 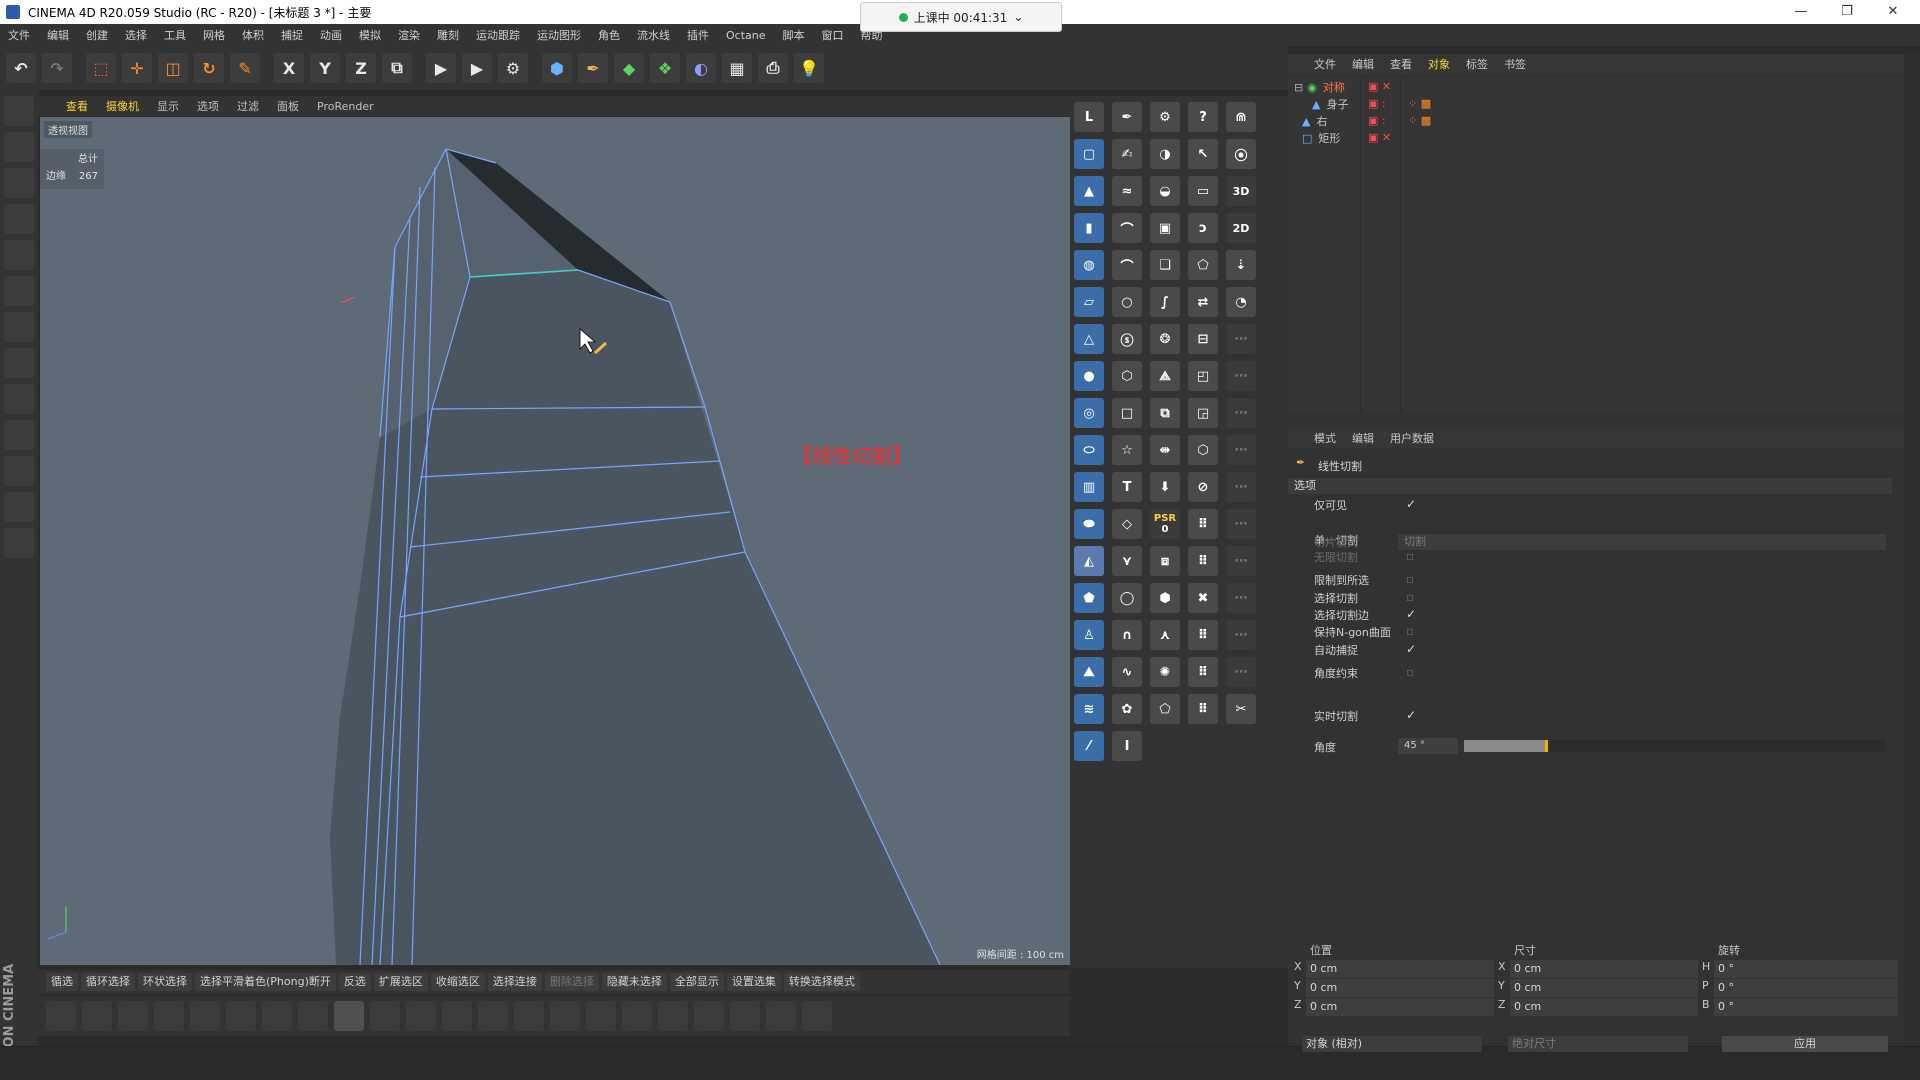 I want to click on move-along-icon: ⇄, so click(x=1203, y=302).